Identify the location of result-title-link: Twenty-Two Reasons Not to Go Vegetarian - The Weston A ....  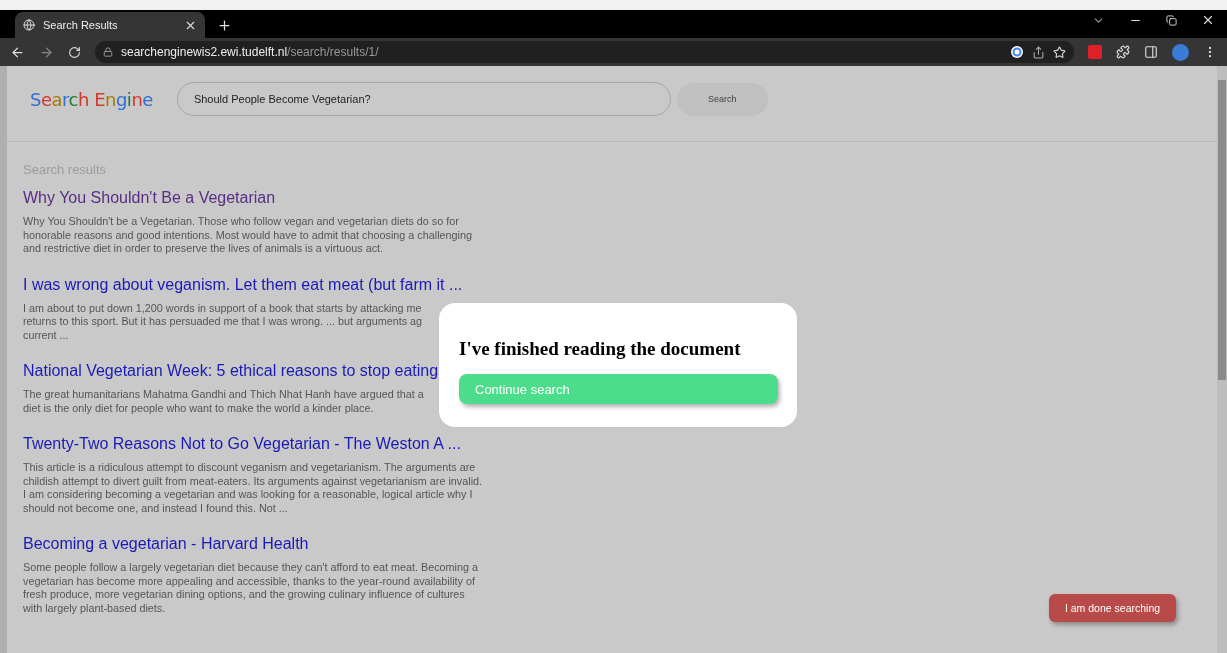
(242, 444).